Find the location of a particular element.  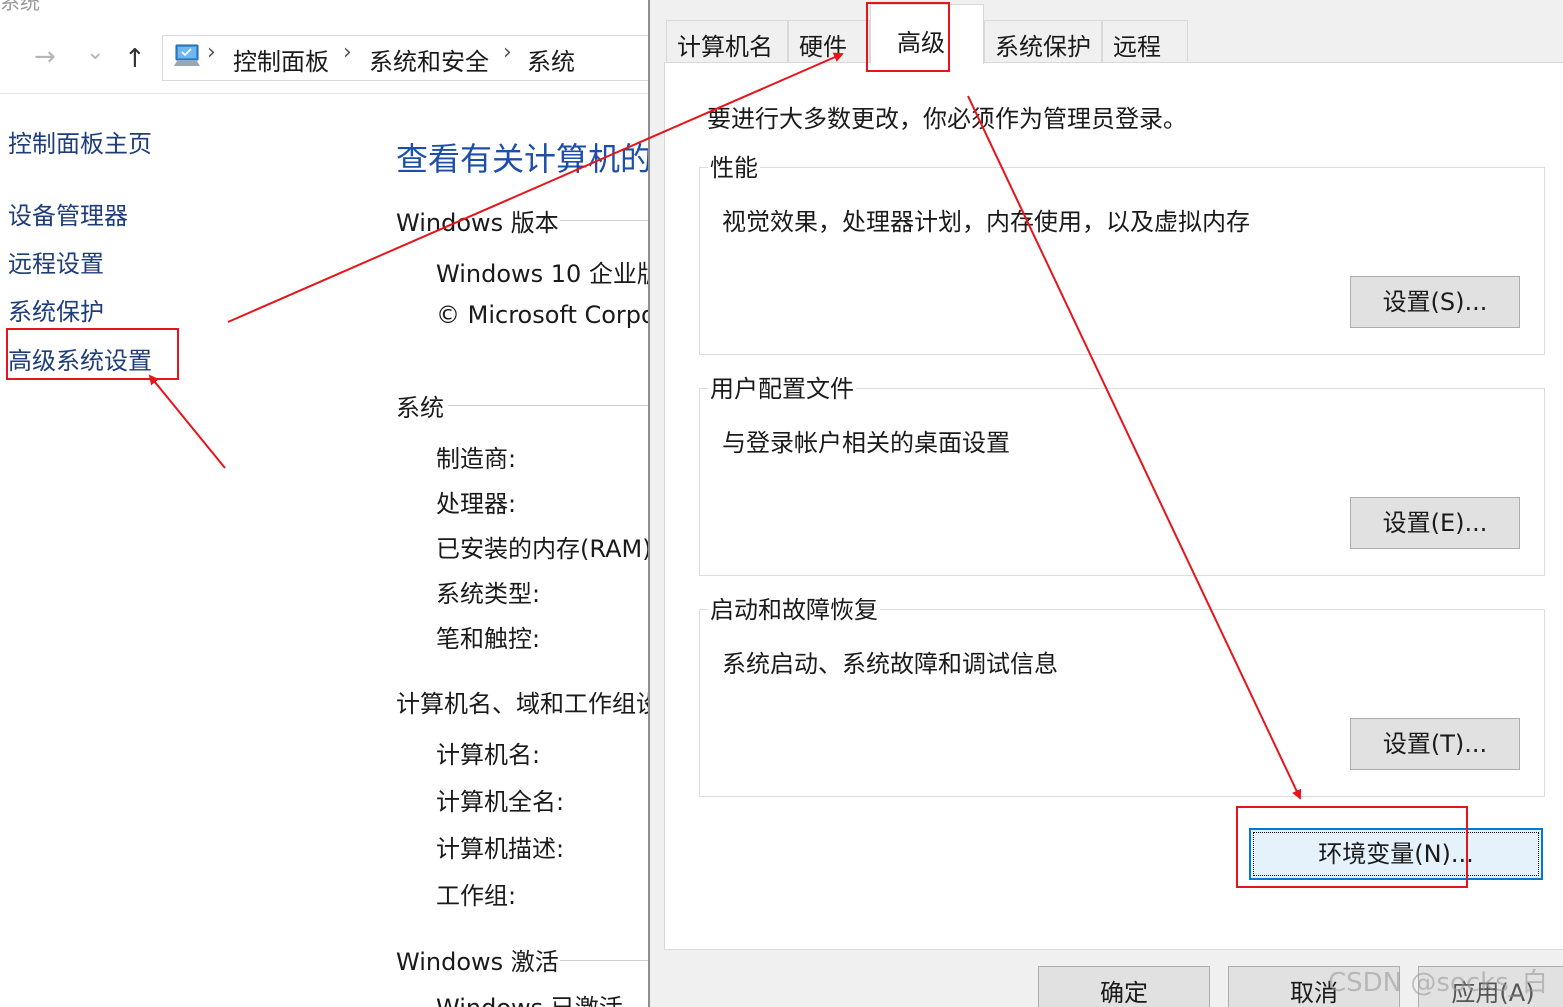

tab-system-protection: 系统保护 is located at coordinates (1043, 41).